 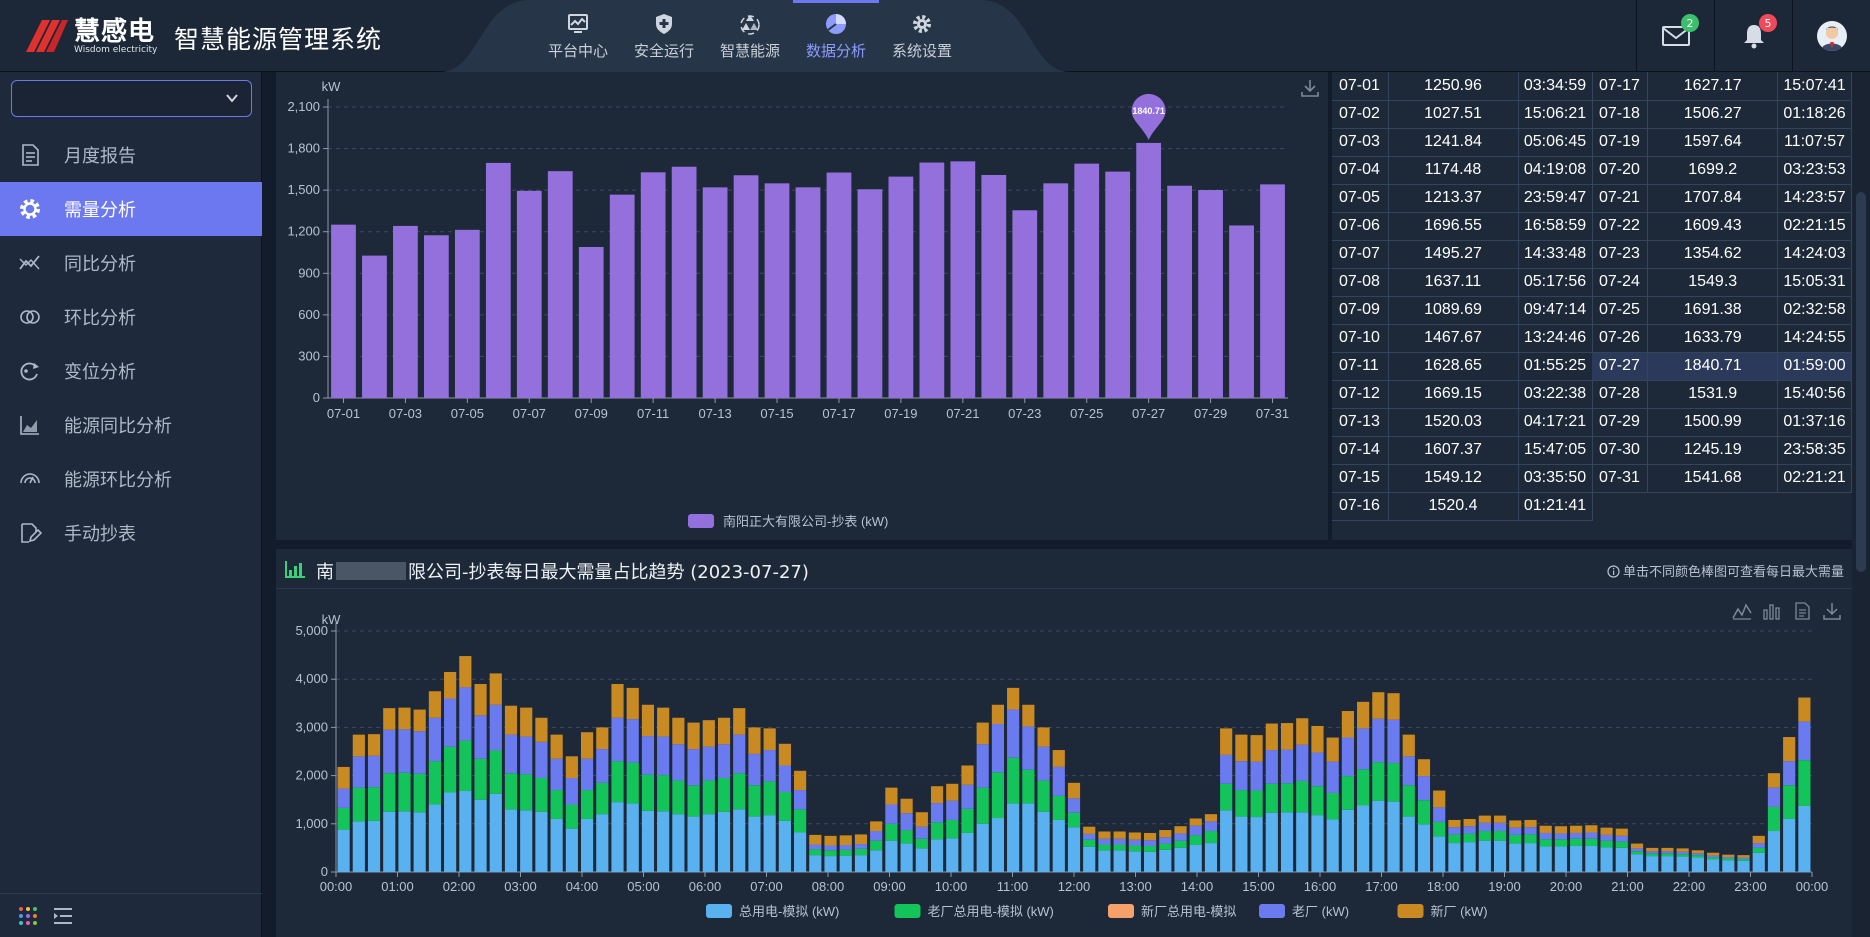 What do you see at coordinates (1121, 911) in the screenshot?
I see `legend-swatch` at bounding box center [1121, 911].